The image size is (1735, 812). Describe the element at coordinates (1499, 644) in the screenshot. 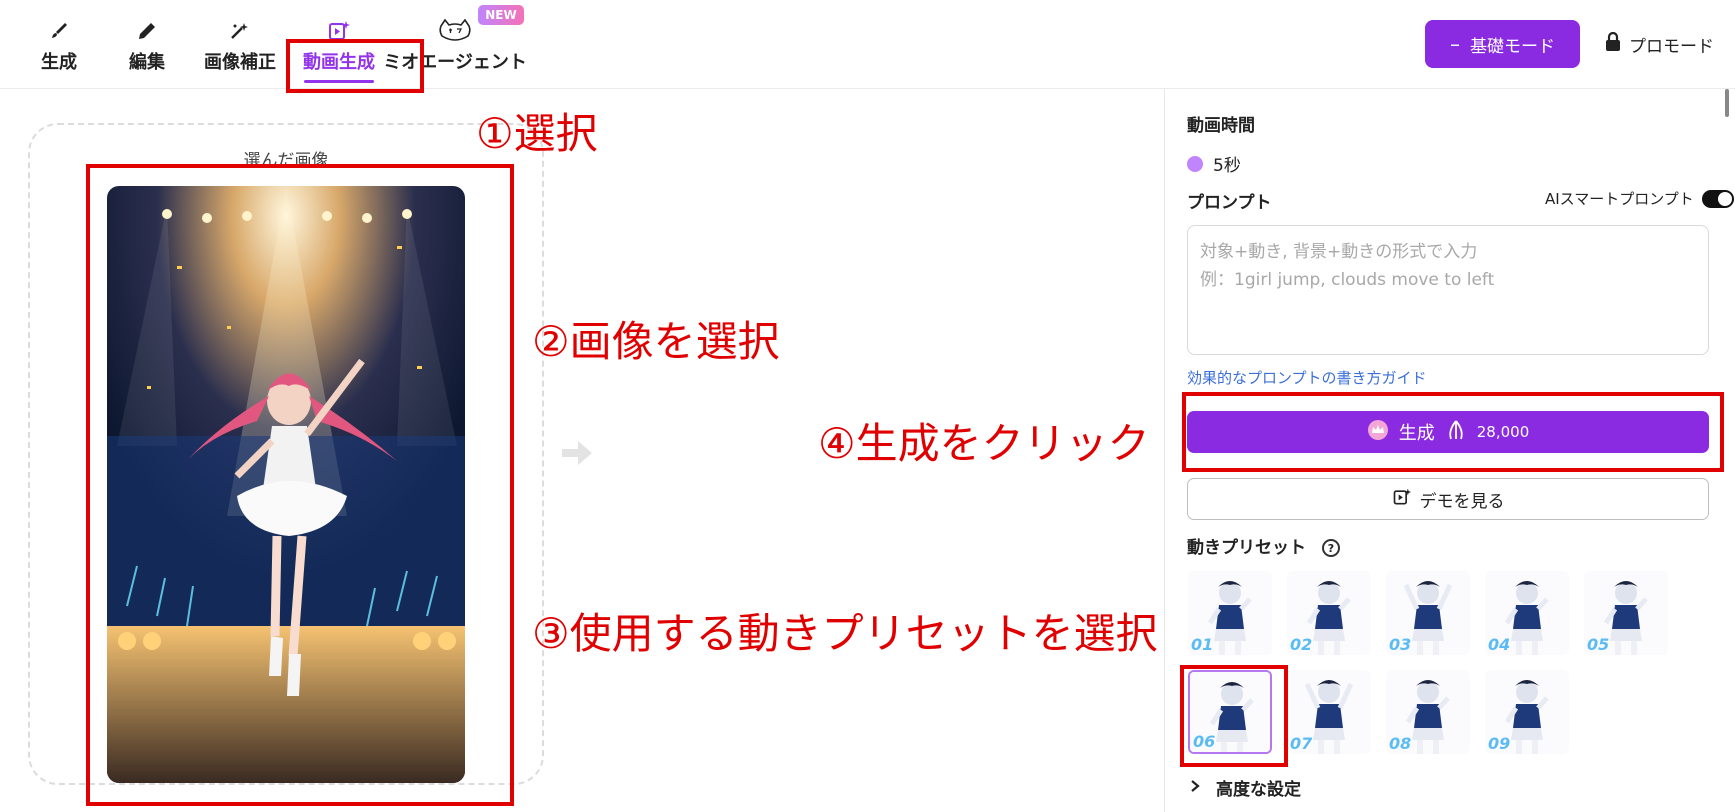

I see `preset-number: 04` at that location.